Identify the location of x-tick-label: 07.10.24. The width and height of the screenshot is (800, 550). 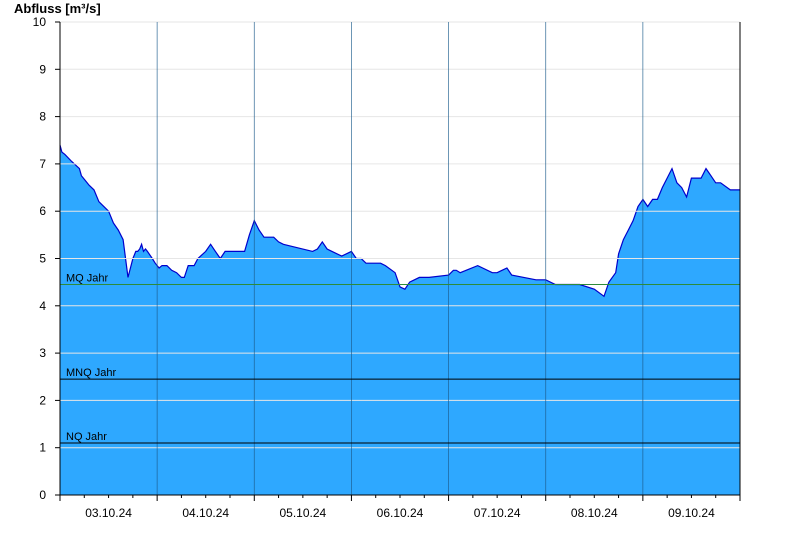
(497, 513).